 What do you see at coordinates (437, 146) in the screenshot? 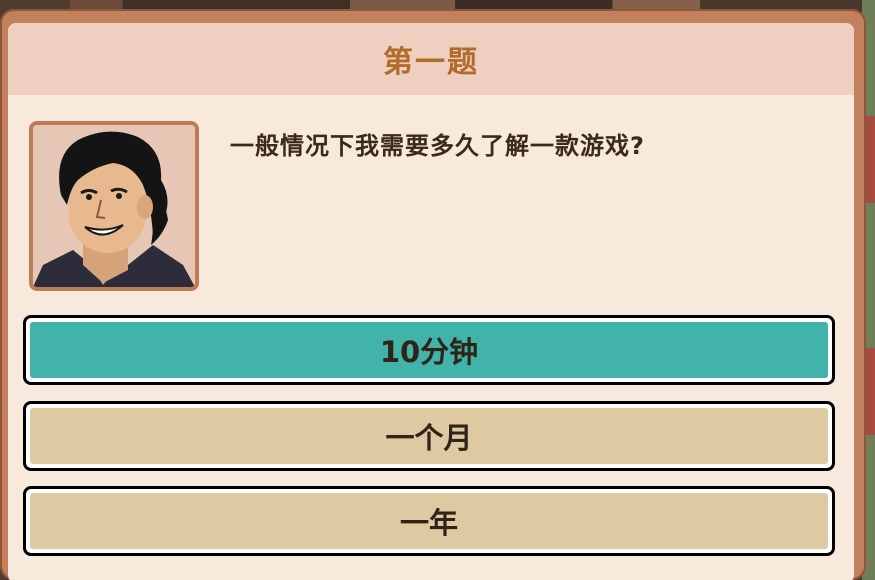
I see `question-text: 一般情况下我需要多久了解一款游戏?` at bounding box center [437, 146].